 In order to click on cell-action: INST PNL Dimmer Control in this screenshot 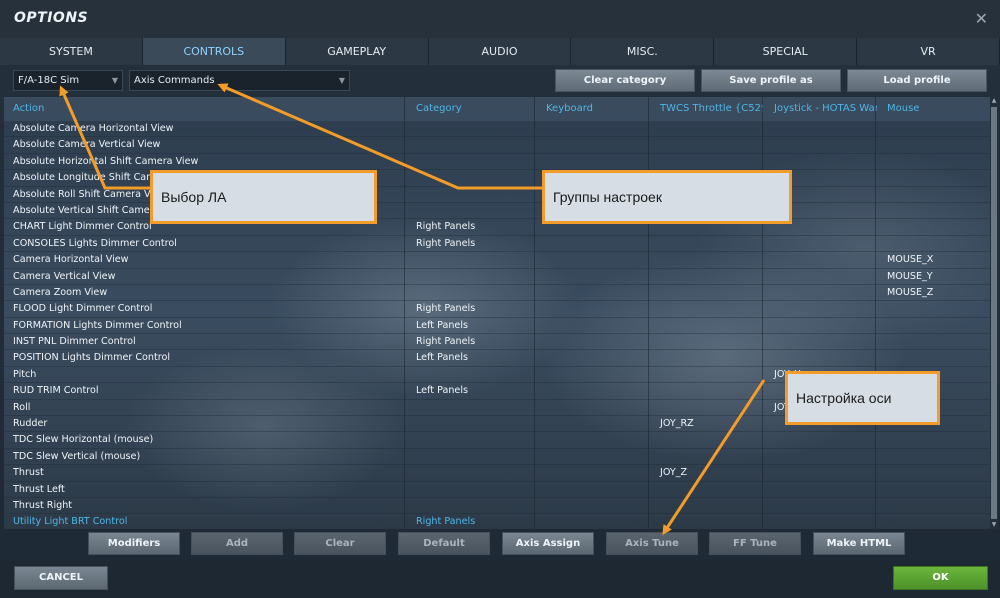, I will do `click(74, 342)`.